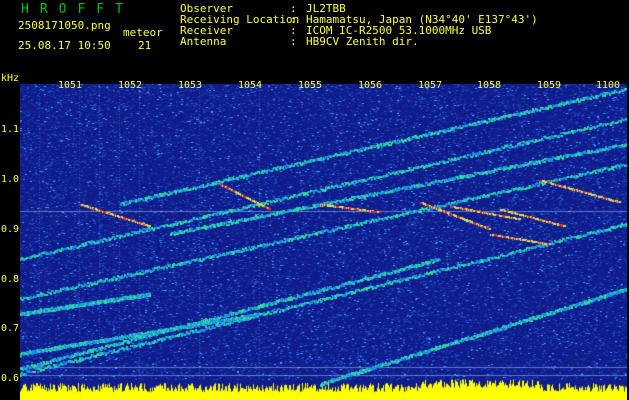 The image size is (629, 400). What do you see at coordinates (10, 179) in the screenshot?
I see `y-tick-label: 1.0` at bounding box center [10, 179].